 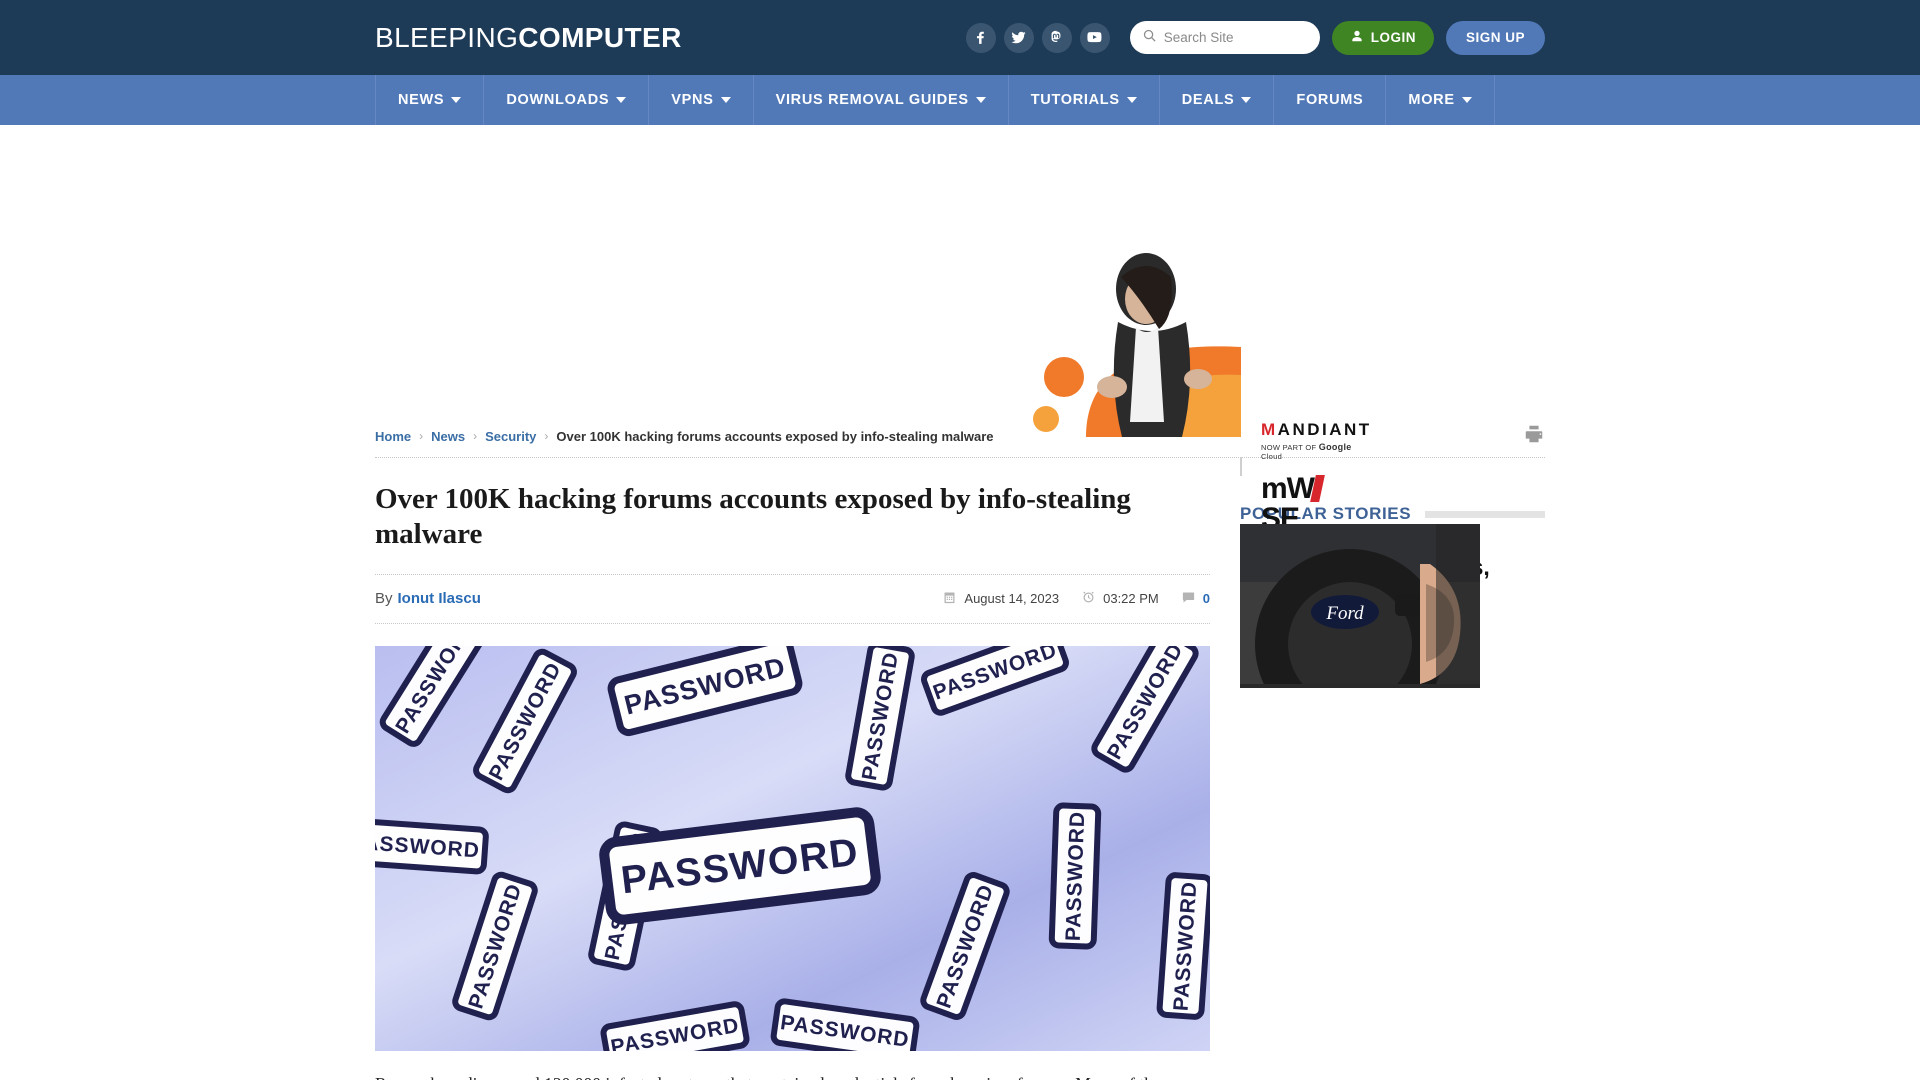 What do you see at coordinates (1235, 37) in the screenshot?
I see `search-input` at bounding box center [1235, 37].